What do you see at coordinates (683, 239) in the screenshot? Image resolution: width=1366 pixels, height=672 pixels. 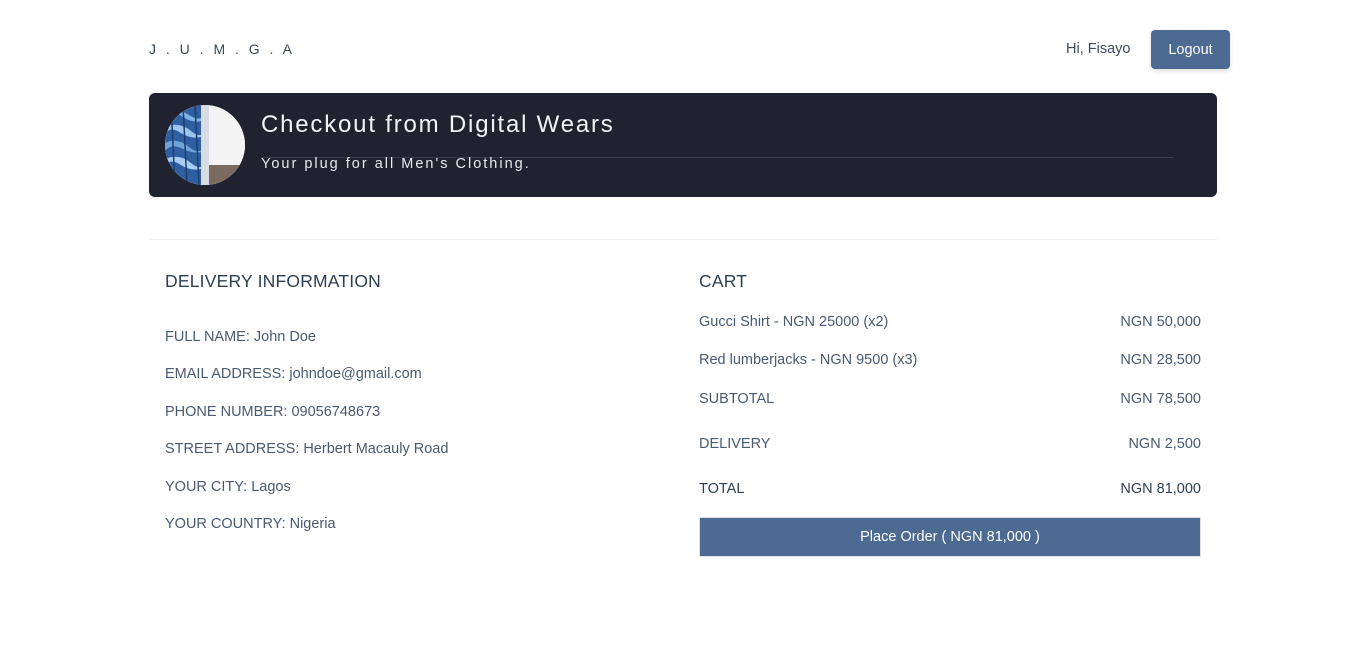 I see `section-divider` at bounding box center [683, 239].